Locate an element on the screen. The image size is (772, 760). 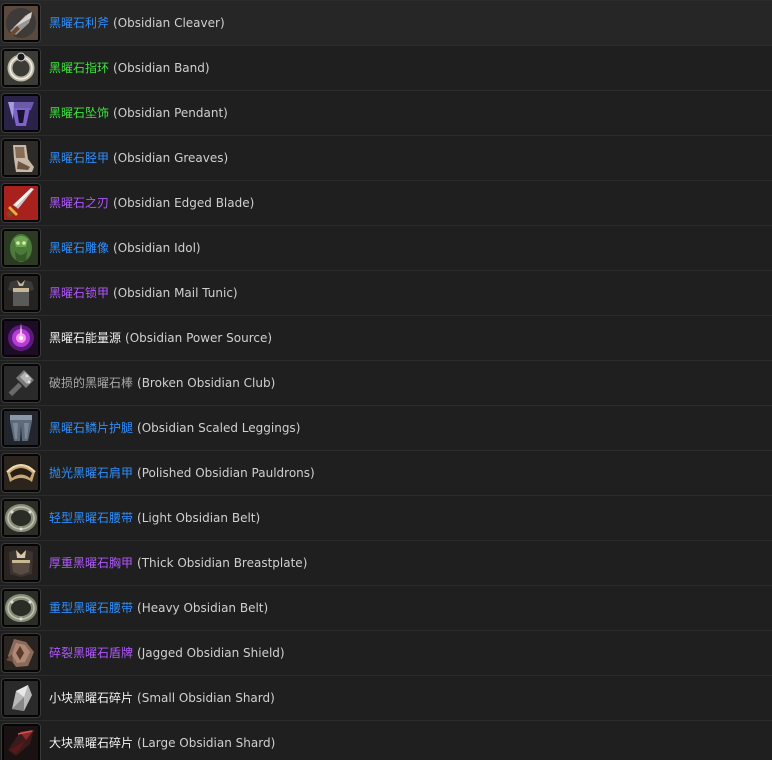
club-icon is located at coordinates (21, 383).